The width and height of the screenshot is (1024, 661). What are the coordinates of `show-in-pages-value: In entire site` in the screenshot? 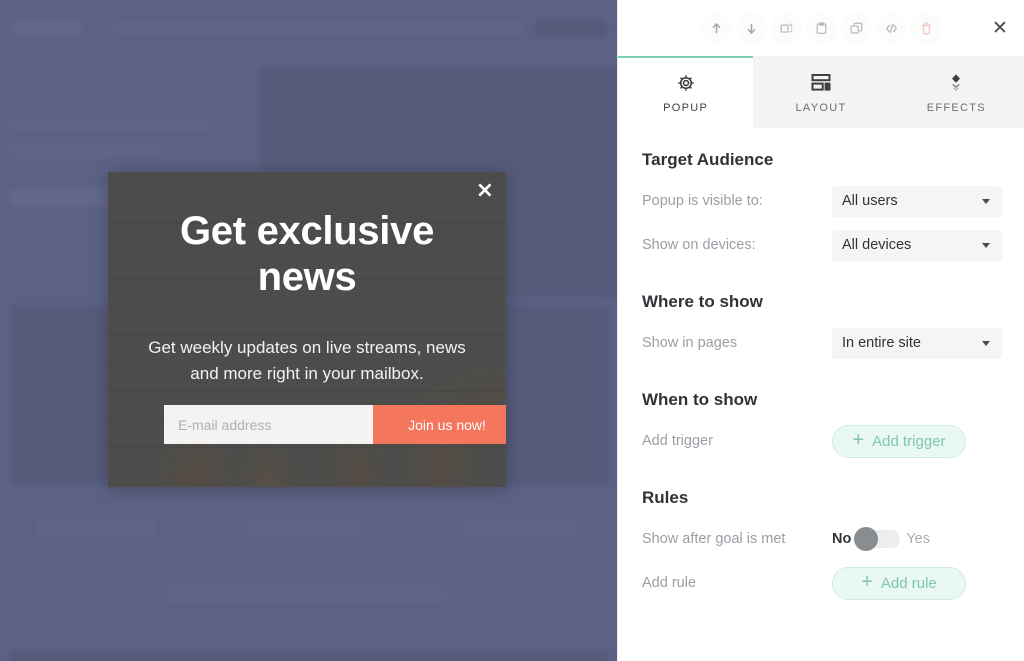 It's located at (881, 343).